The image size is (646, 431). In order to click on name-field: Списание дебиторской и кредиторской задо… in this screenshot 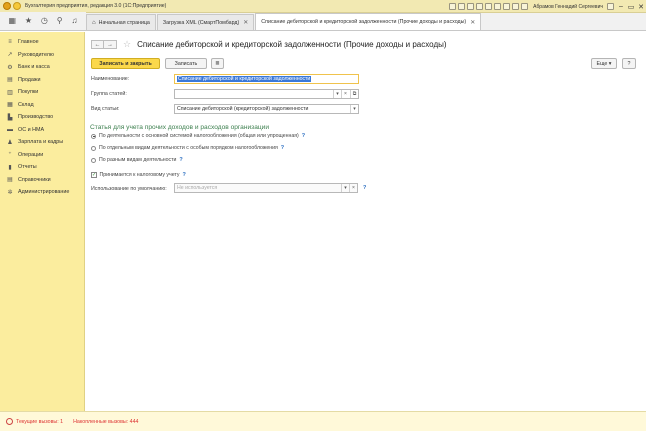, I will do `click(266, 79)`.